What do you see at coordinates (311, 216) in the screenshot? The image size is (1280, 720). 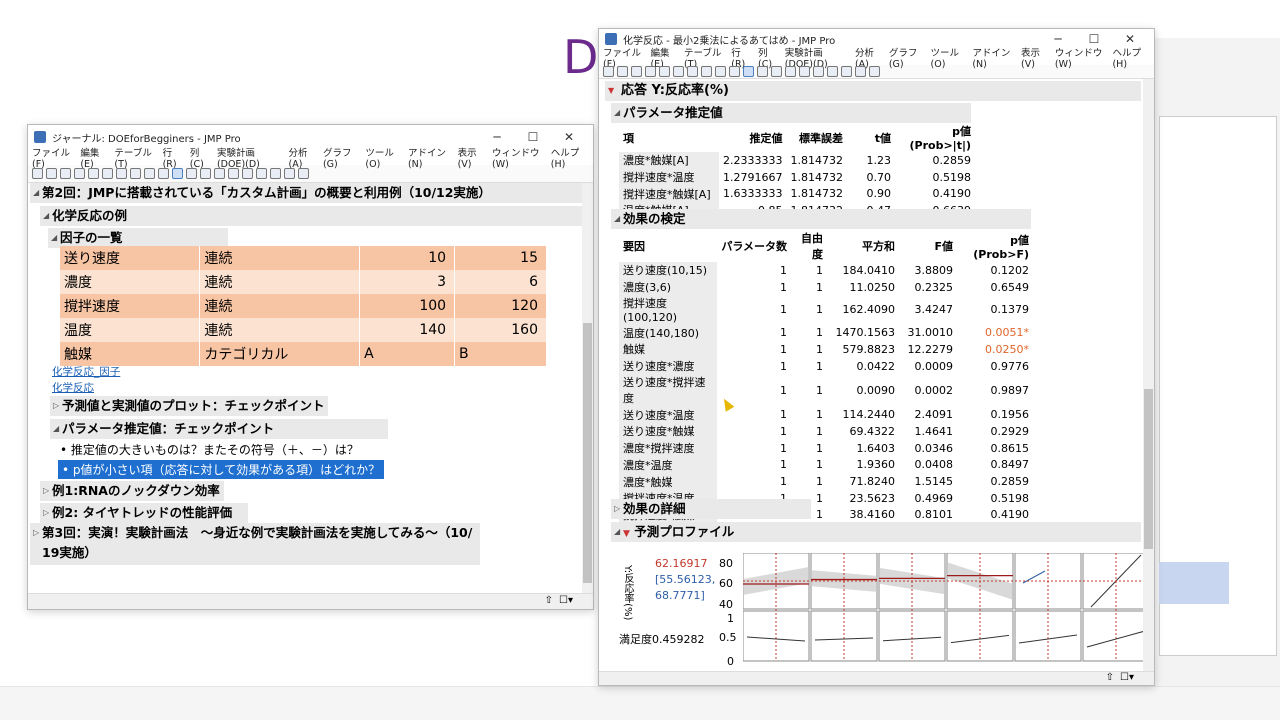 I see `example-header: ◢ 化学反応の例` at bounding box center [311, 216].